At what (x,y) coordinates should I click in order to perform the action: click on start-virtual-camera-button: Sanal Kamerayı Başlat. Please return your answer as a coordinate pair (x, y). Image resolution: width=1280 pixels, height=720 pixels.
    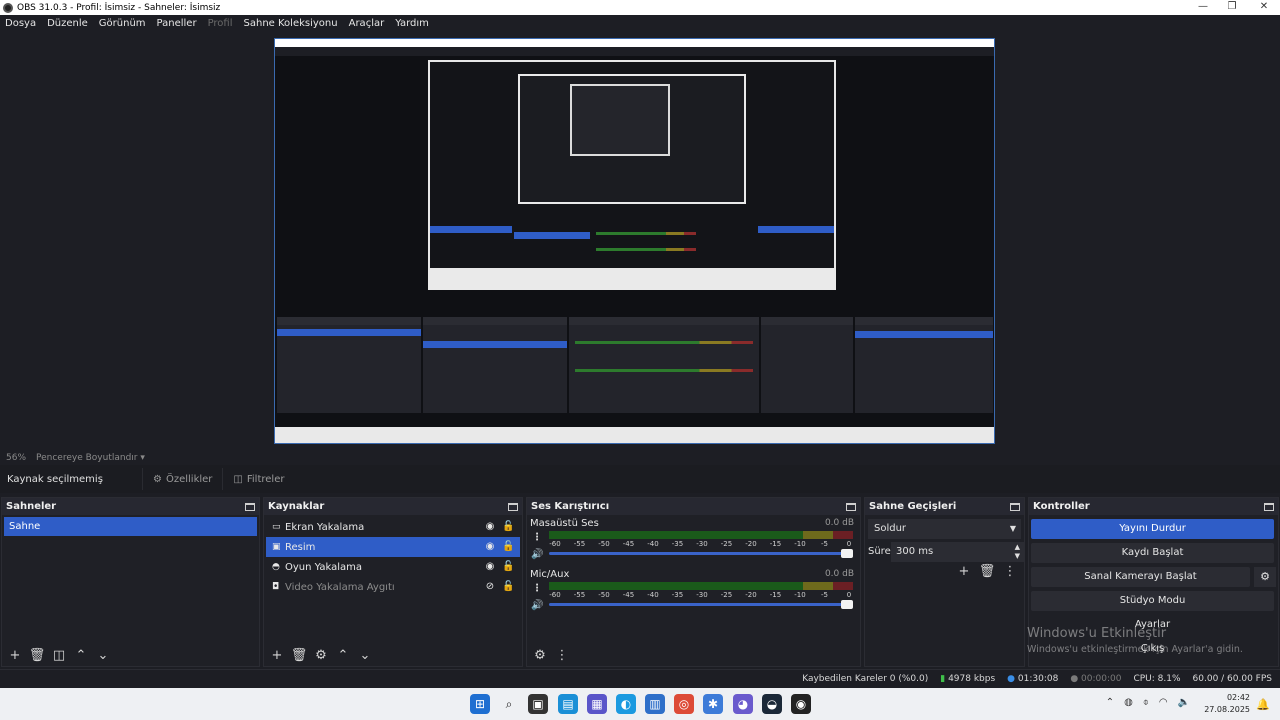
    Looking at the image, I should click on (1140, 577).